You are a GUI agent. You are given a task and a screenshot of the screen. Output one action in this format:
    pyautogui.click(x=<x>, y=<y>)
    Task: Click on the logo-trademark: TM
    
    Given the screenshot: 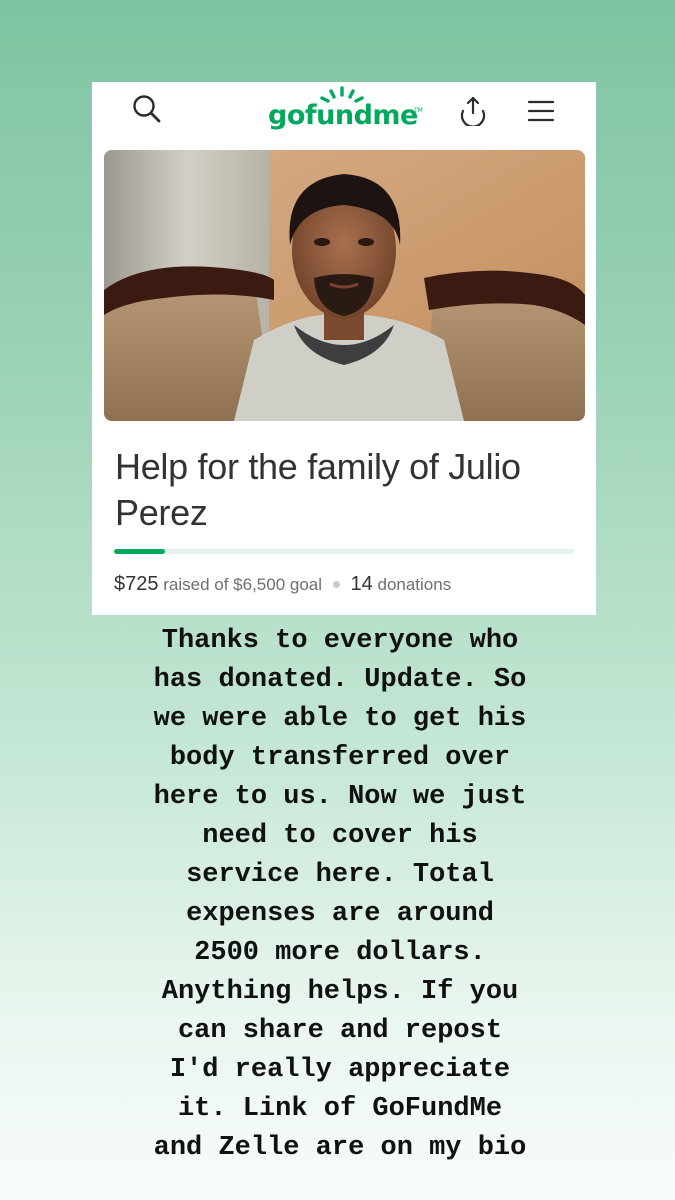 What is the action you would take?
    pyautogui.click(x=418, y=110)
    